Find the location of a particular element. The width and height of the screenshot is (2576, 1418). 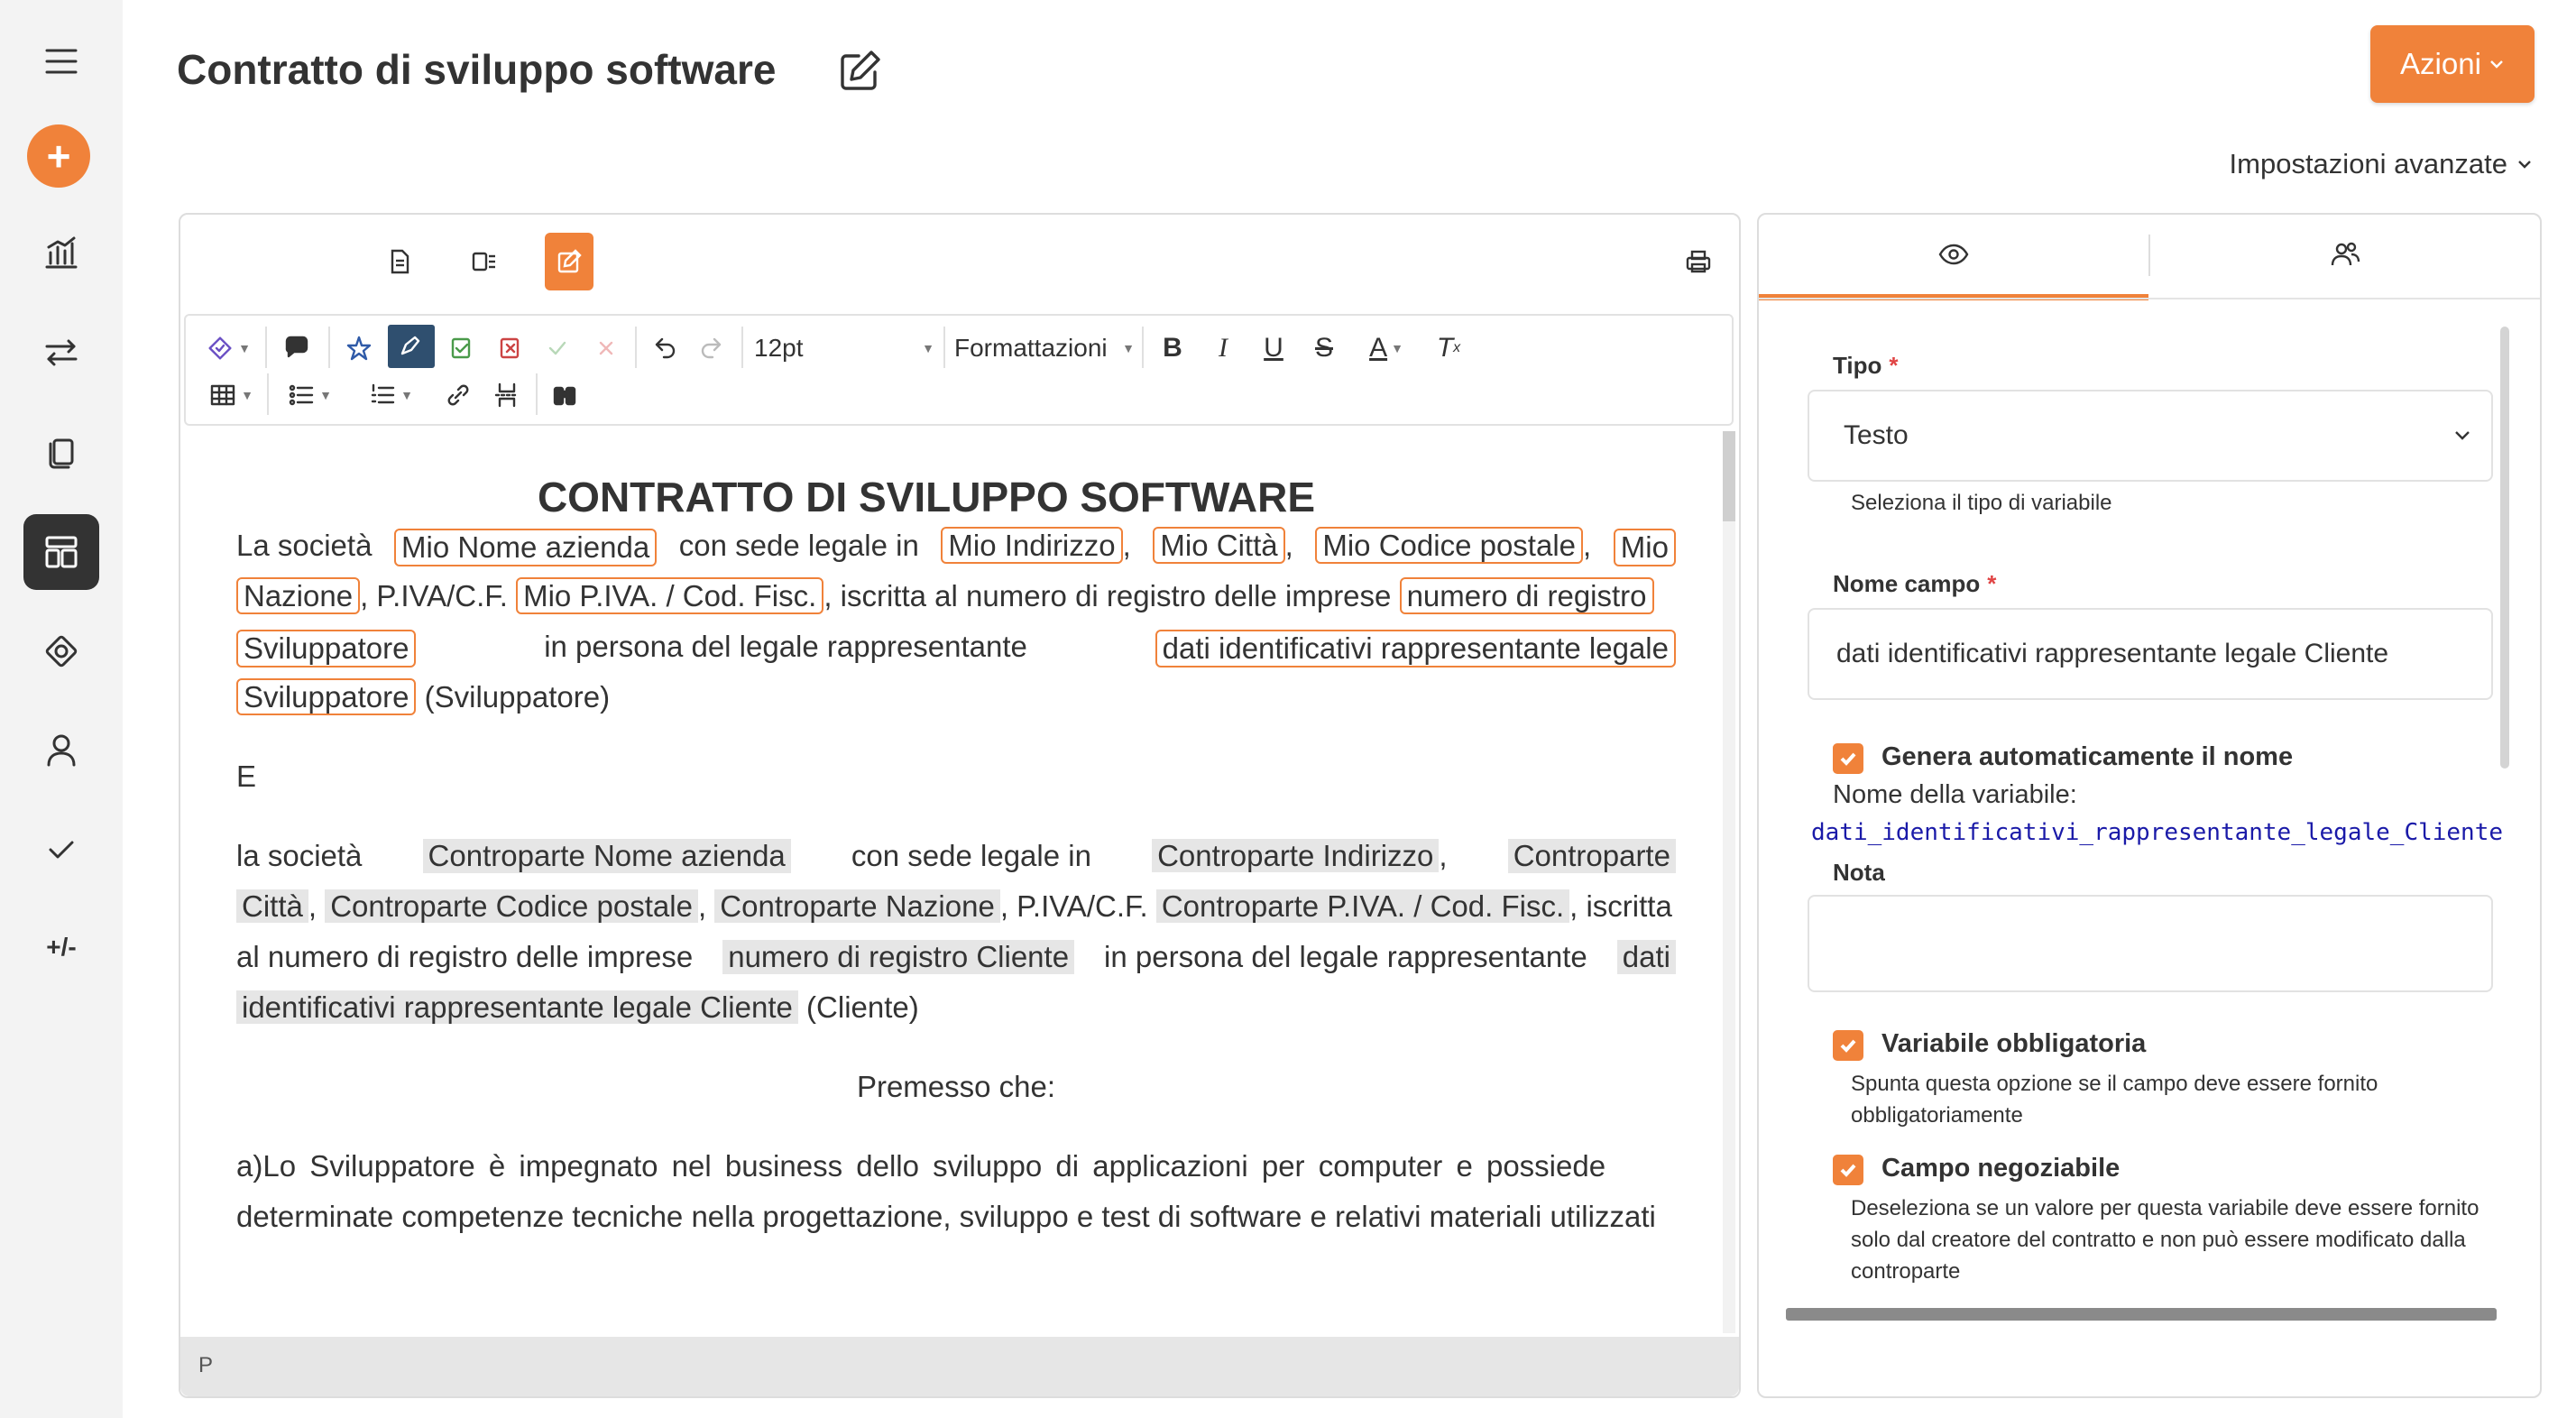

tab-preview is located at coordinates (1953, 257).